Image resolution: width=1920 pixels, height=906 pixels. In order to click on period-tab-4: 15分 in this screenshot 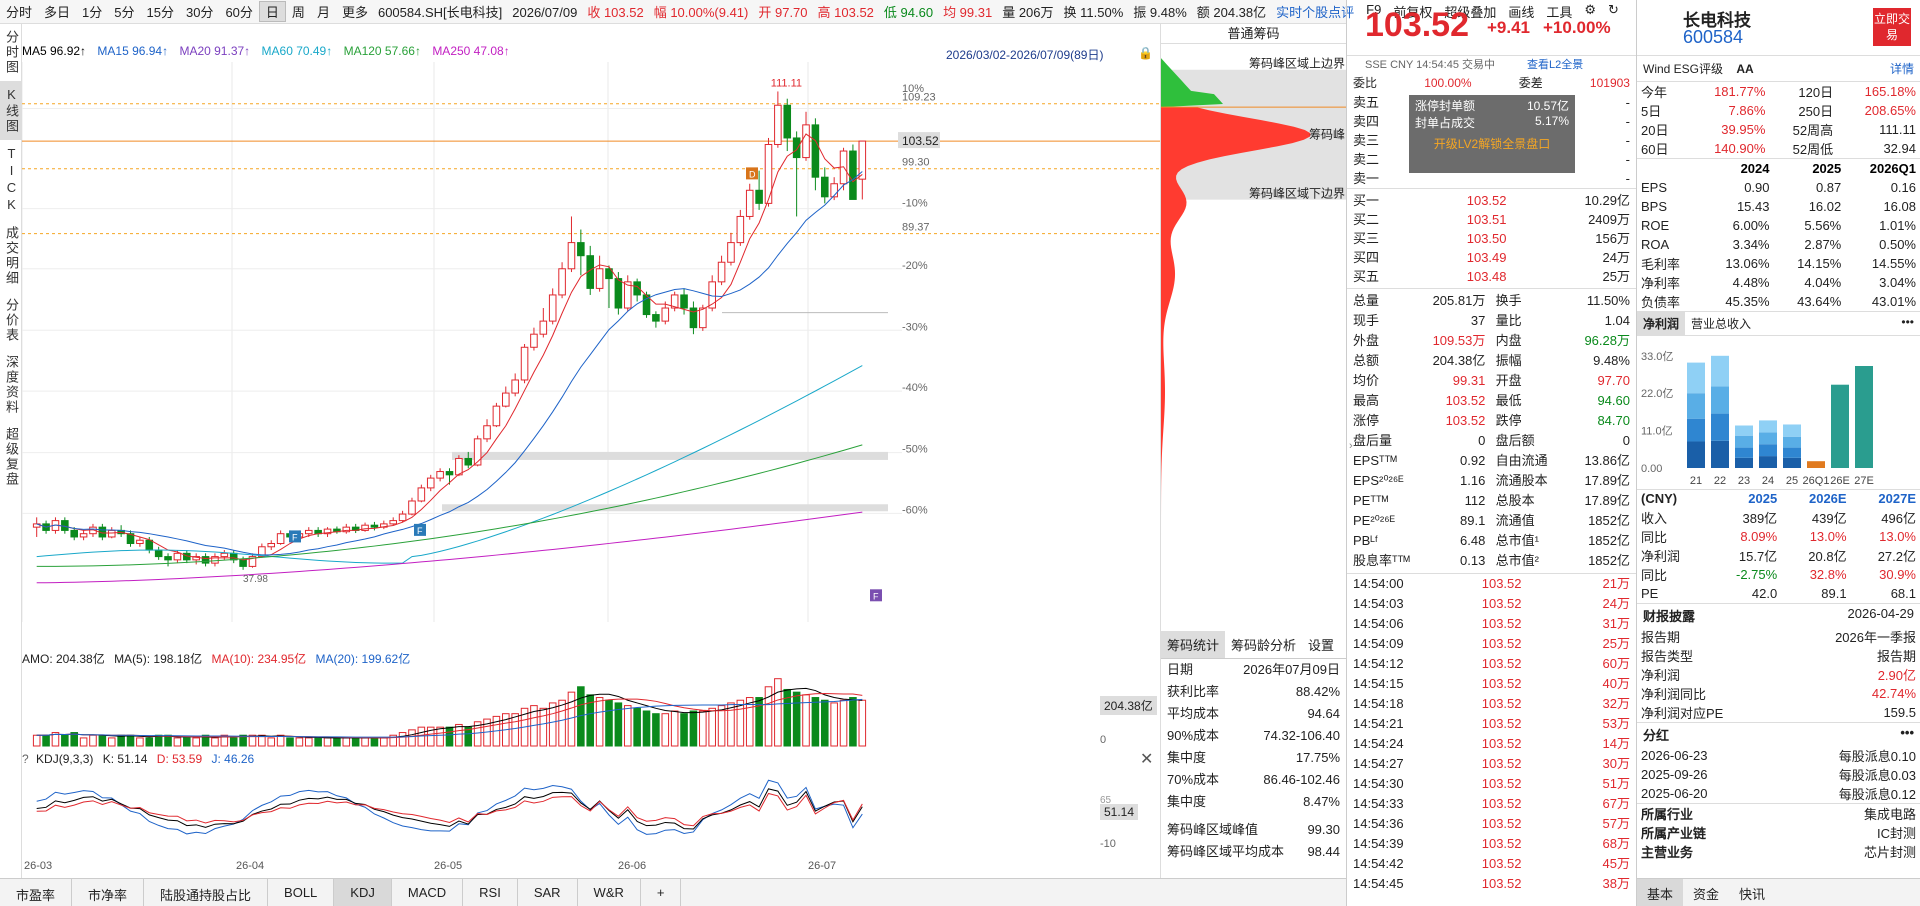, I will do `click(160, 11)`.